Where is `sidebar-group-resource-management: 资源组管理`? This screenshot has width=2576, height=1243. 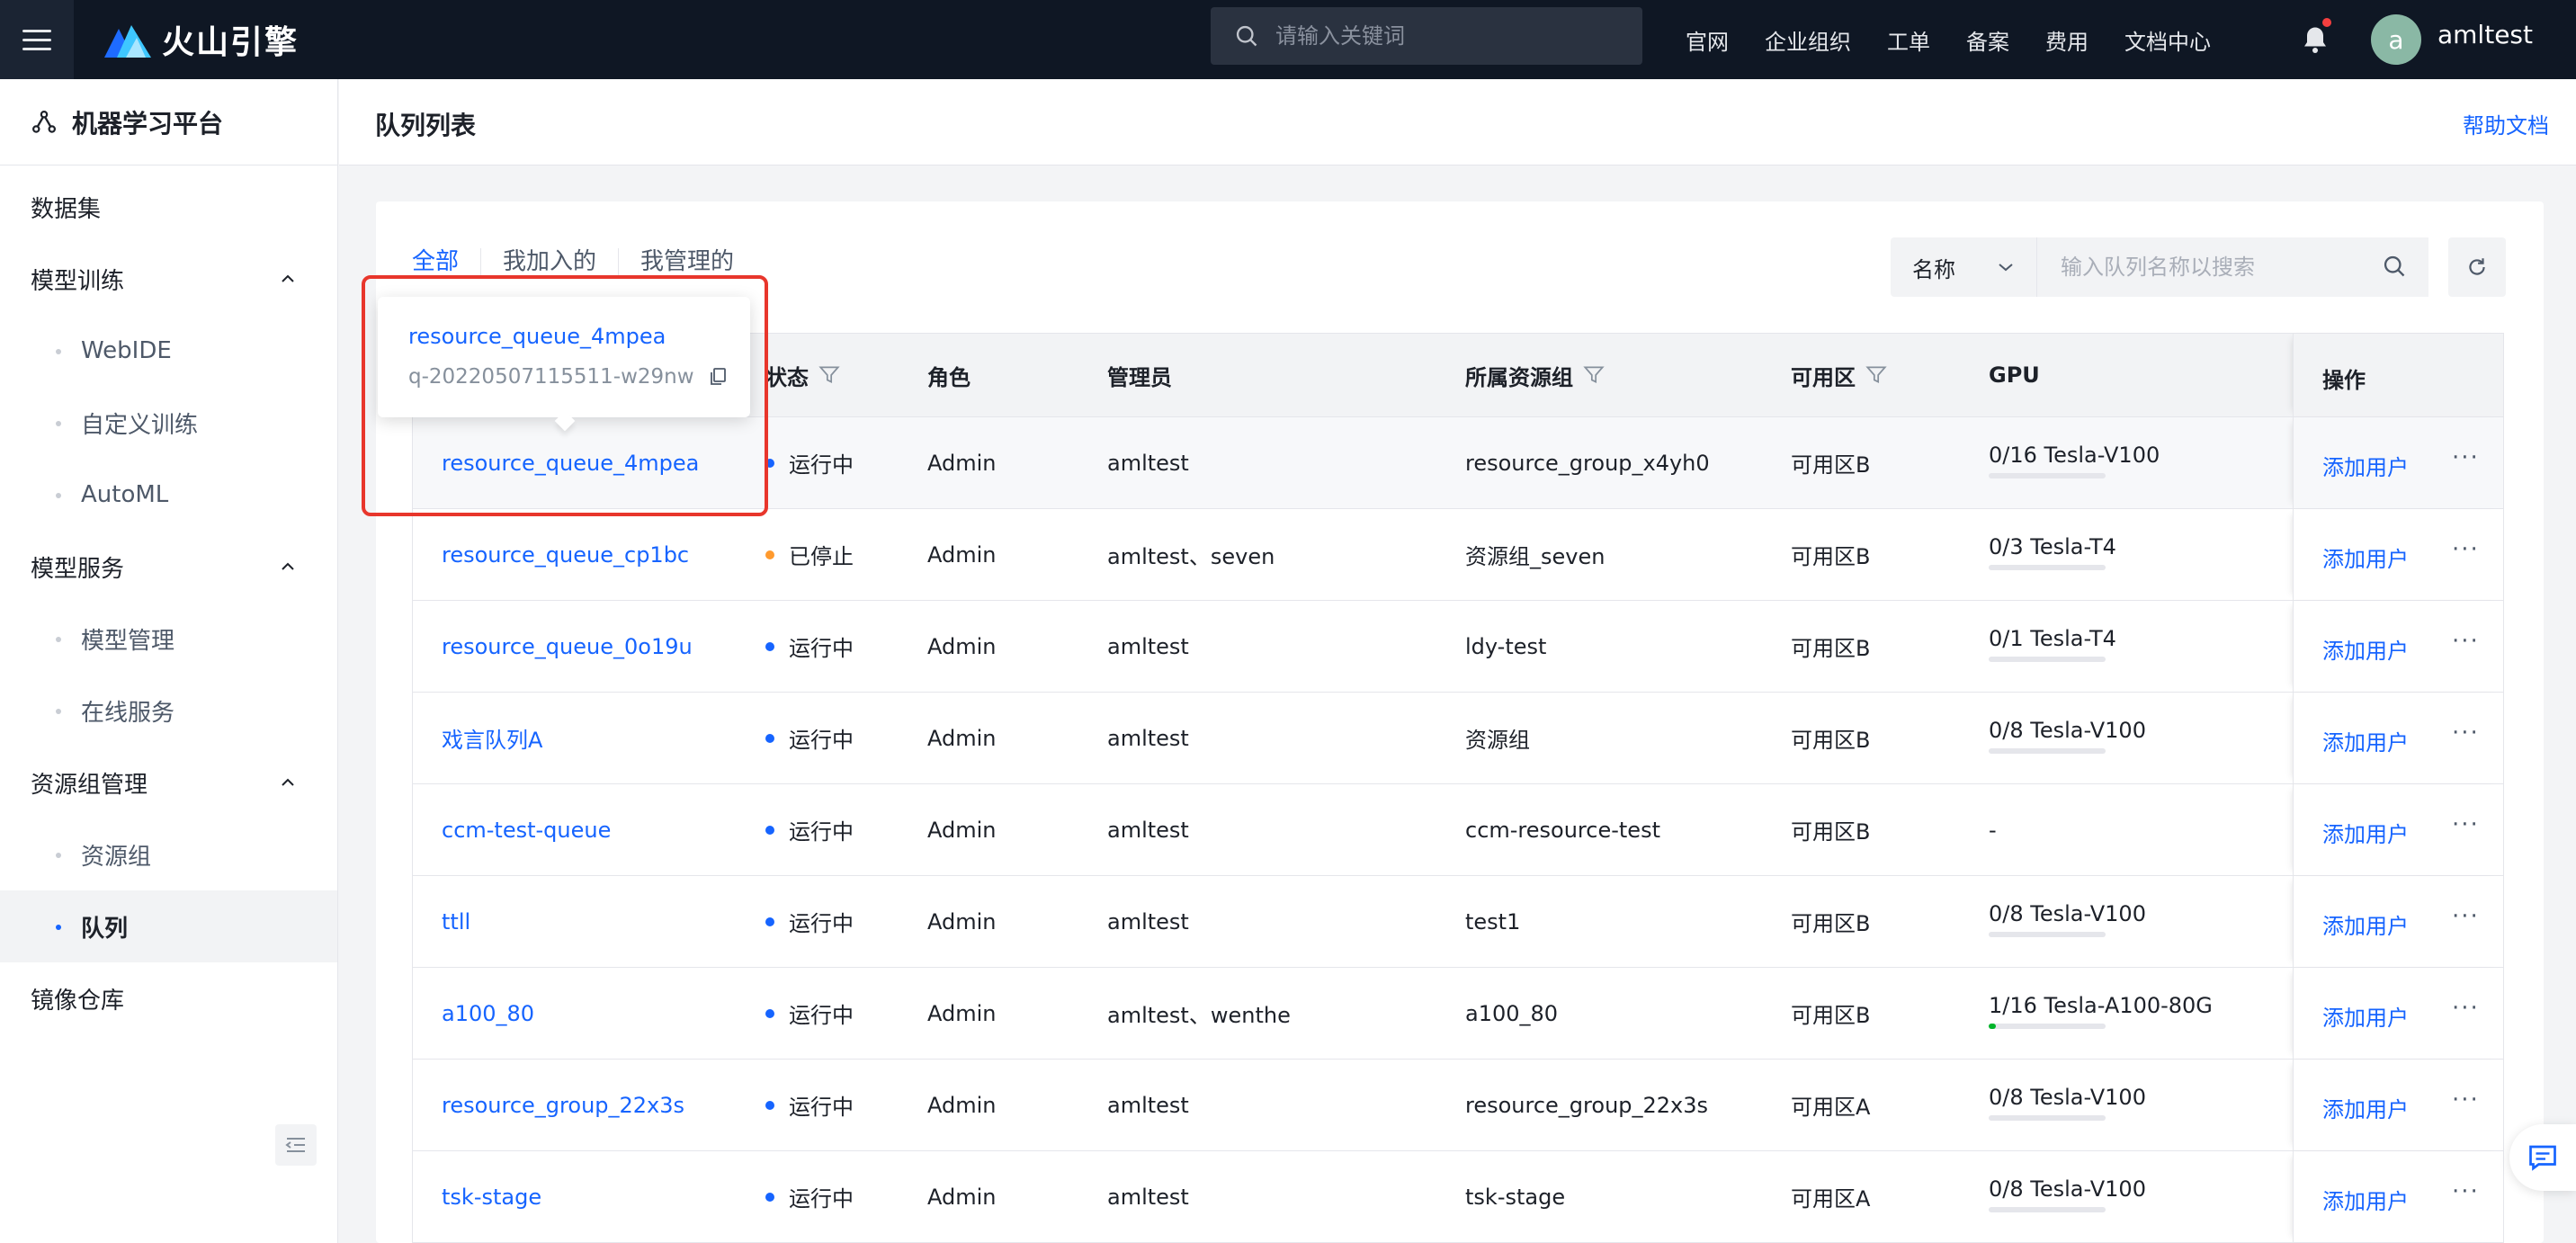
sidebar-group-resource-management: 资源组管理 is located at coordinates (168, 782).